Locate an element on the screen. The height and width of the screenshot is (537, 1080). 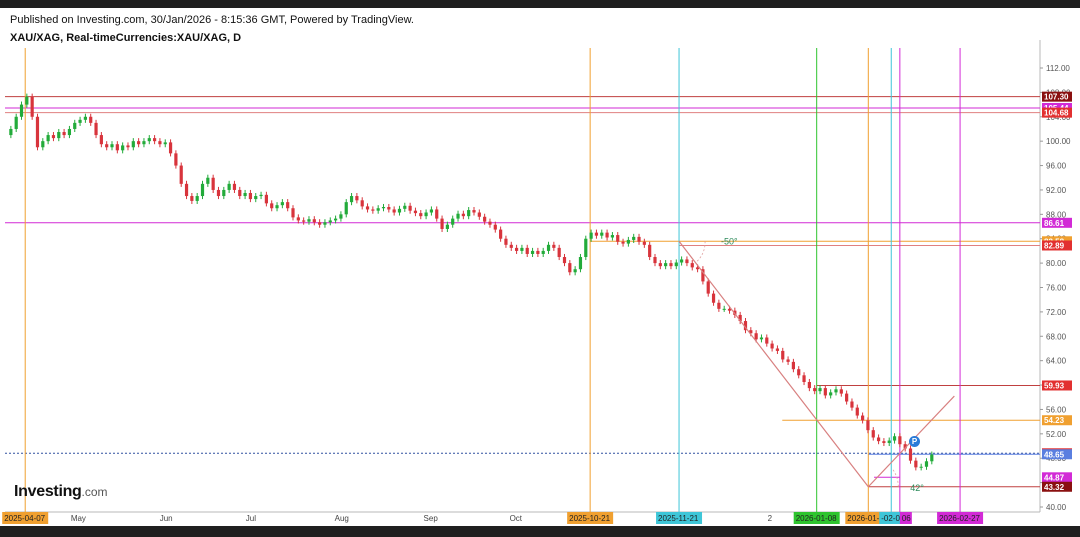
y-tick-label: 64.00 is located at coordinates (1056, 361).